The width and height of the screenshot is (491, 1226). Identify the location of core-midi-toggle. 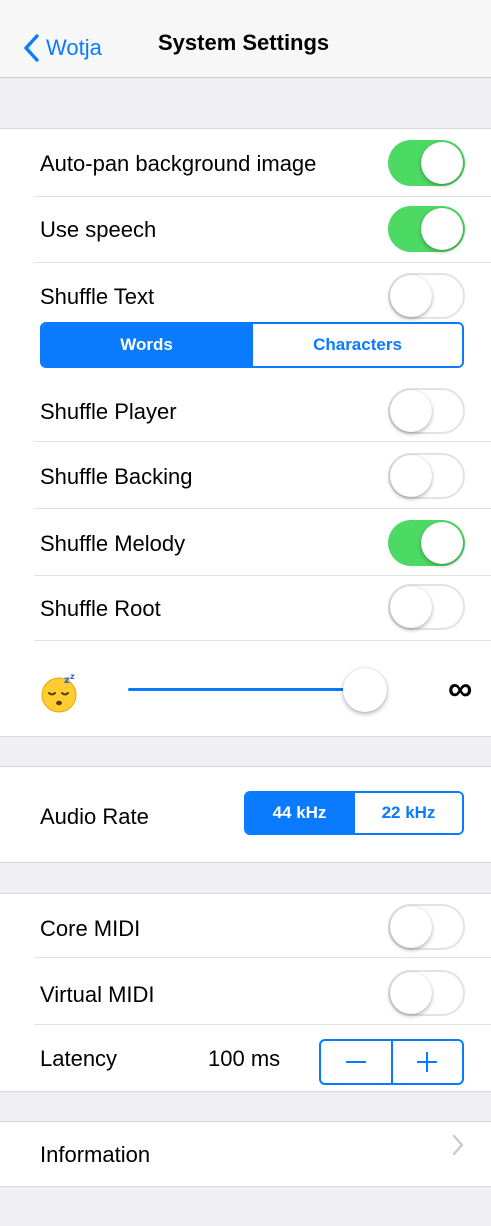
(426, 927).